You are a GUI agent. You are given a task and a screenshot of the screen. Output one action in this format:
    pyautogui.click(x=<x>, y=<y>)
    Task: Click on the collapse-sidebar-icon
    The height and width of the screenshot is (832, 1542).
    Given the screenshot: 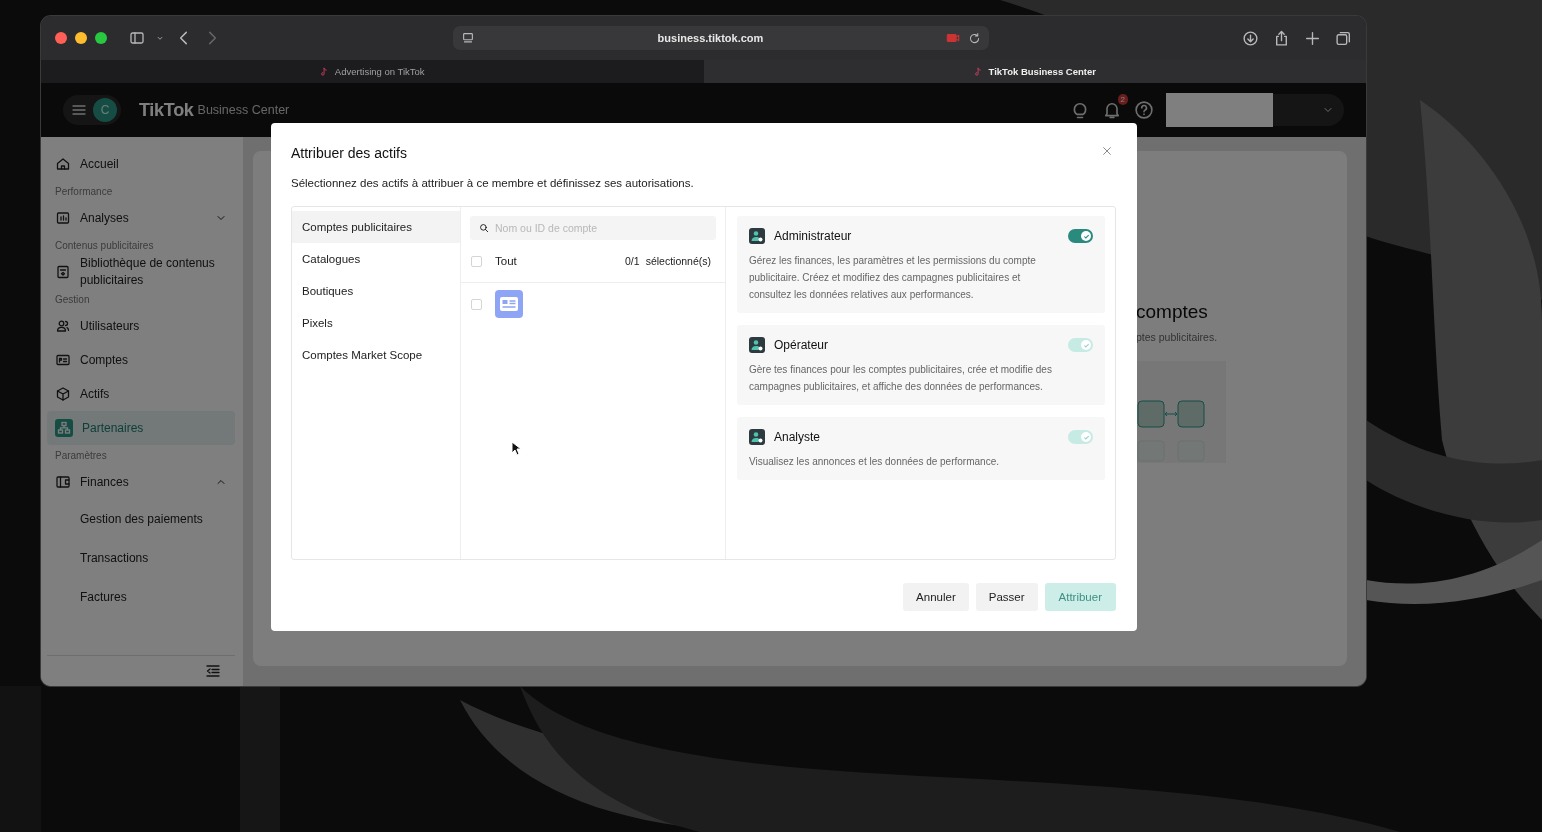 What is the action you would take?
    pyautogui.click(x=213, y=671)
    